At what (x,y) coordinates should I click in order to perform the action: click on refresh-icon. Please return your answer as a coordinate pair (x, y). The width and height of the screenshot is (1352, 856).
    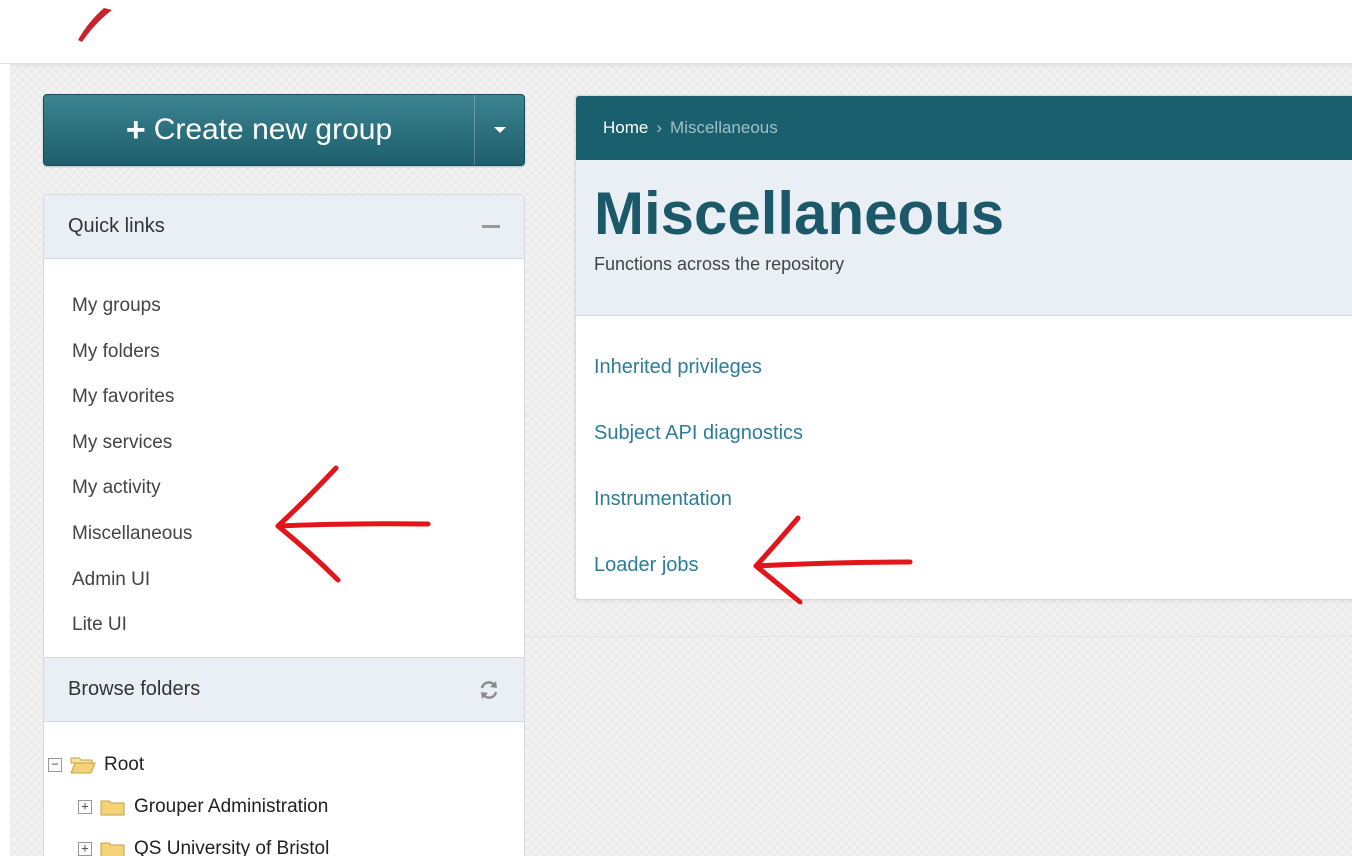
    Looking at the image, I should click on (489, 690).